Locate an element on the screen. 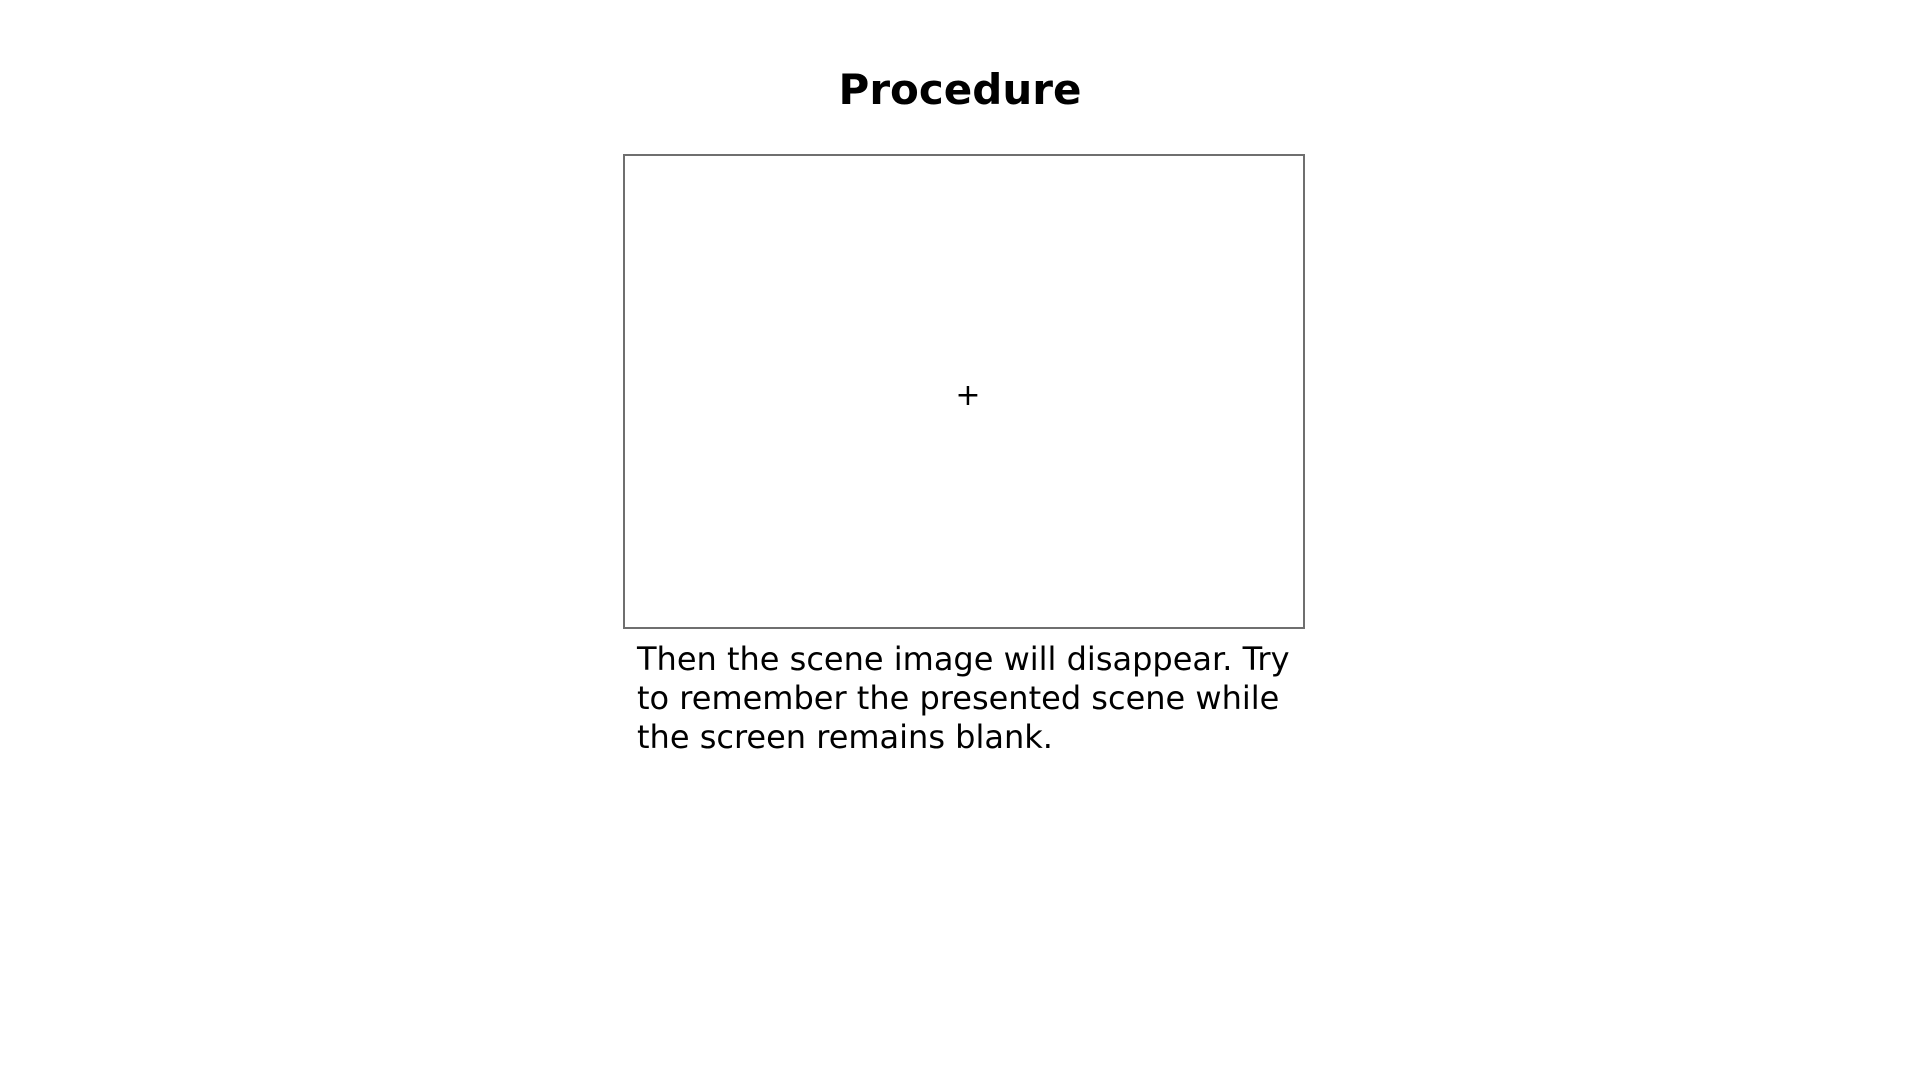 The height and width of the screenshot is (1080, 1920). page-title: Procedure is located at coordinates (960, 89).